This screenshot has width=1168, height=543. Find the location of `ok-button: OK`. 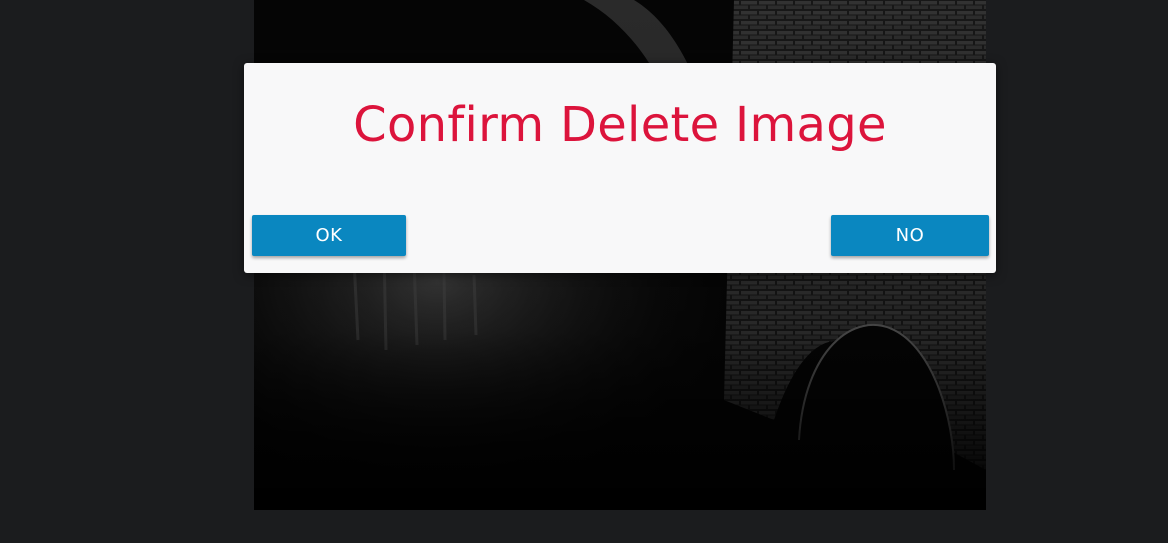

ok-button: OK is located at coordinates (329, 235).